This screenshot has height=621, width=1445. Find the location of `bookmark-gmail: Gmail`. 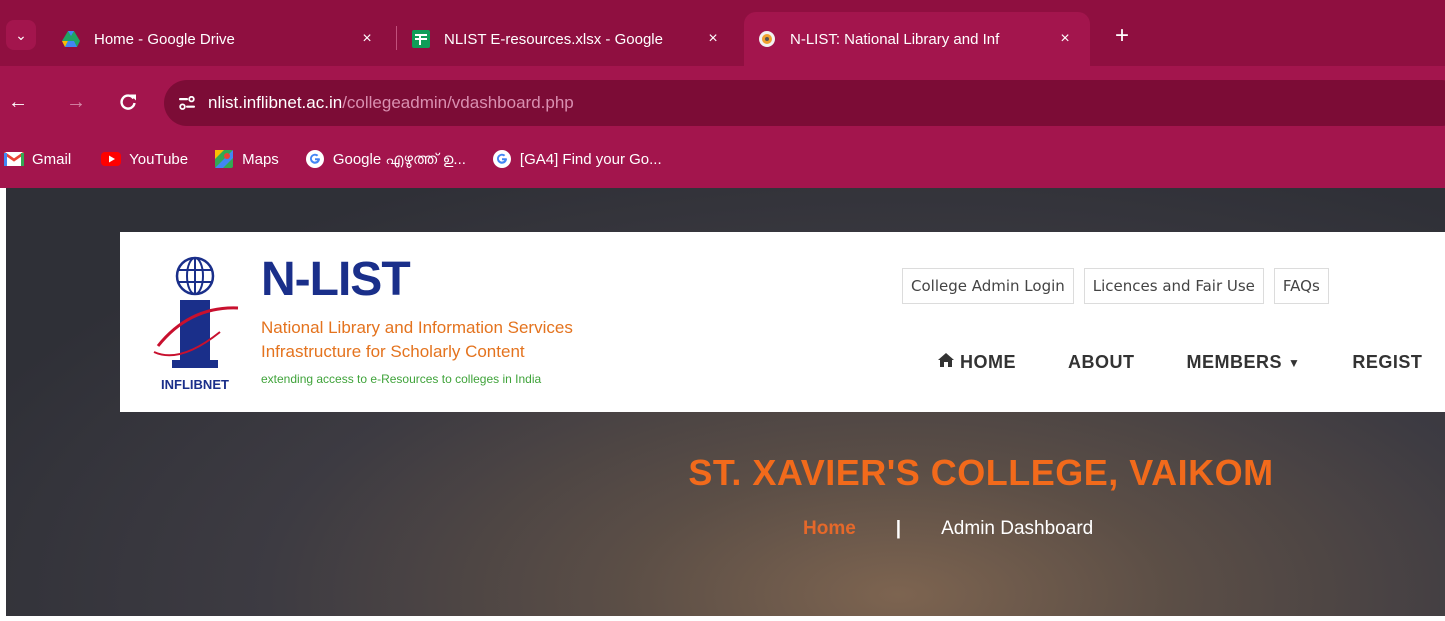

bookmark-gmail: Gmail is located at coordinates (37, 159).